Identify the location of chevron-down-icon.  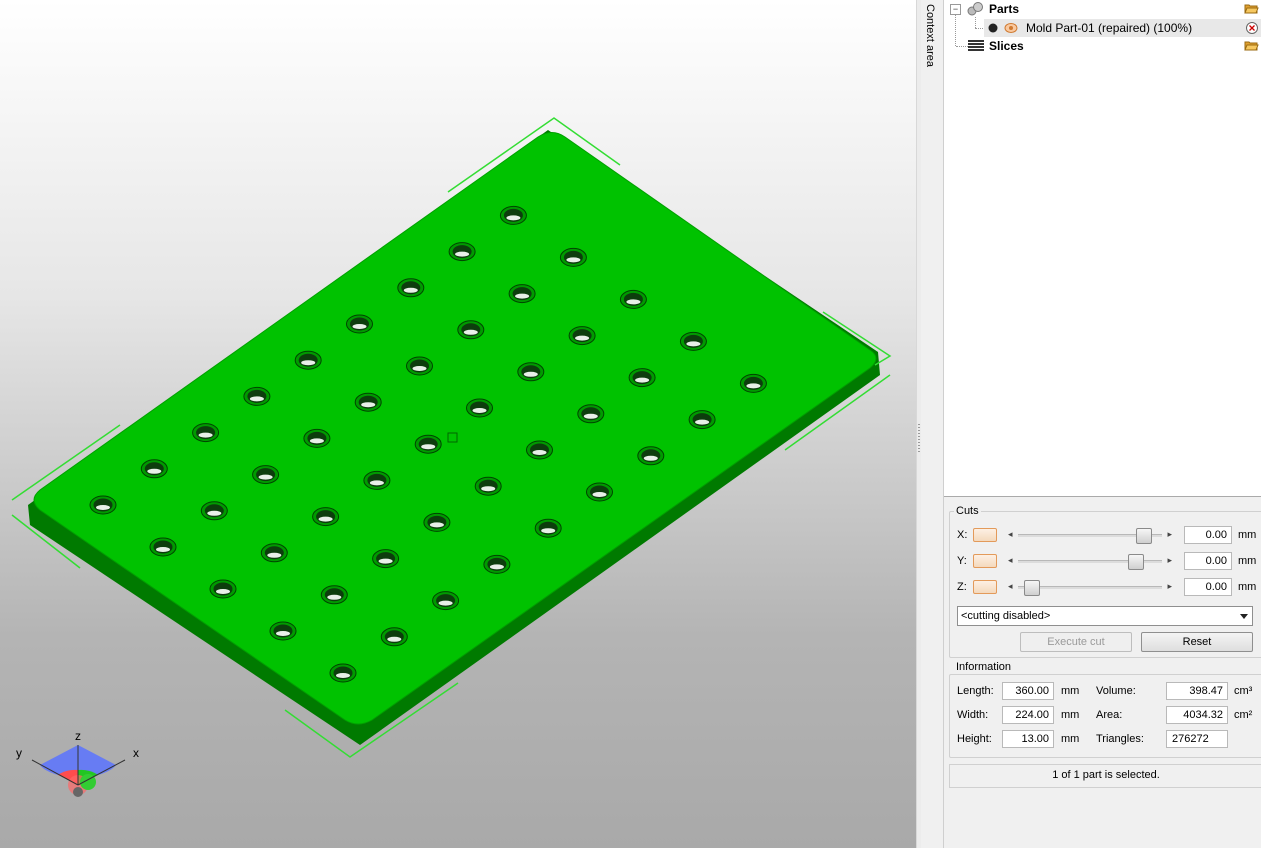
(1244, 616).